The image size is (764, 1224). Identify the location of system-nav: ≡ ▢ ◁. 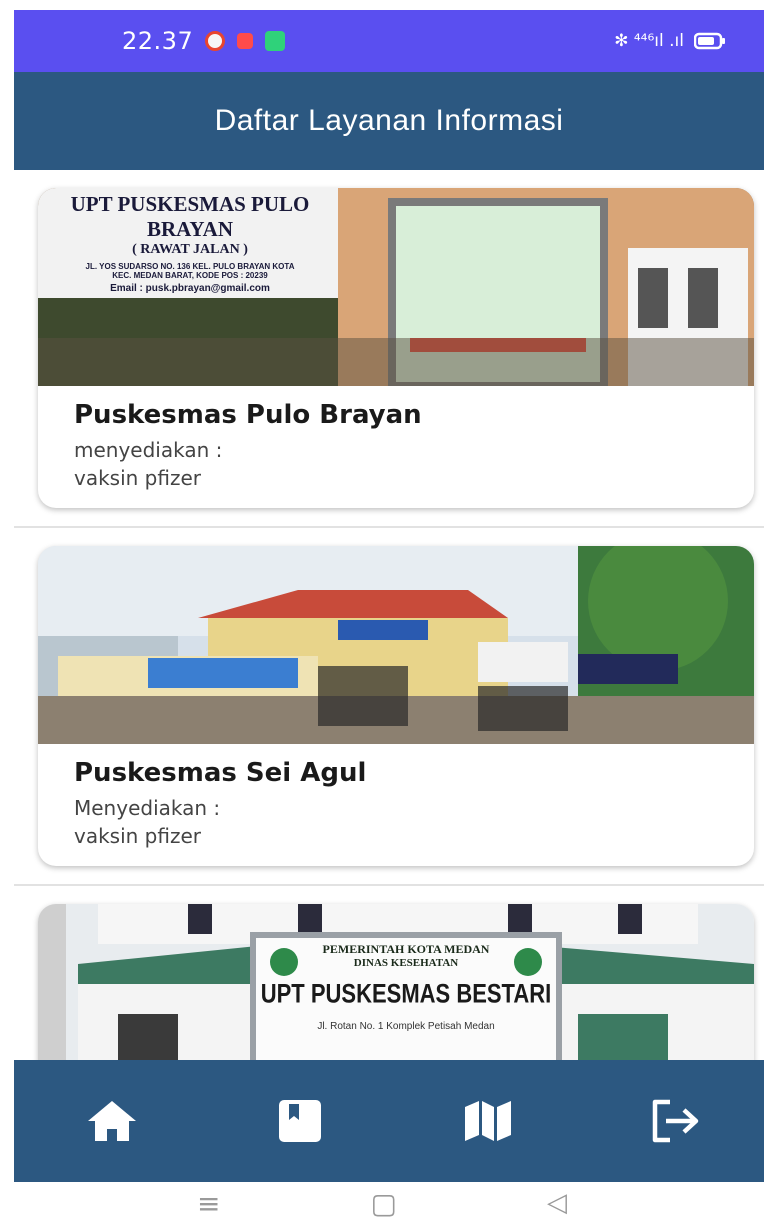
(382, 1203).